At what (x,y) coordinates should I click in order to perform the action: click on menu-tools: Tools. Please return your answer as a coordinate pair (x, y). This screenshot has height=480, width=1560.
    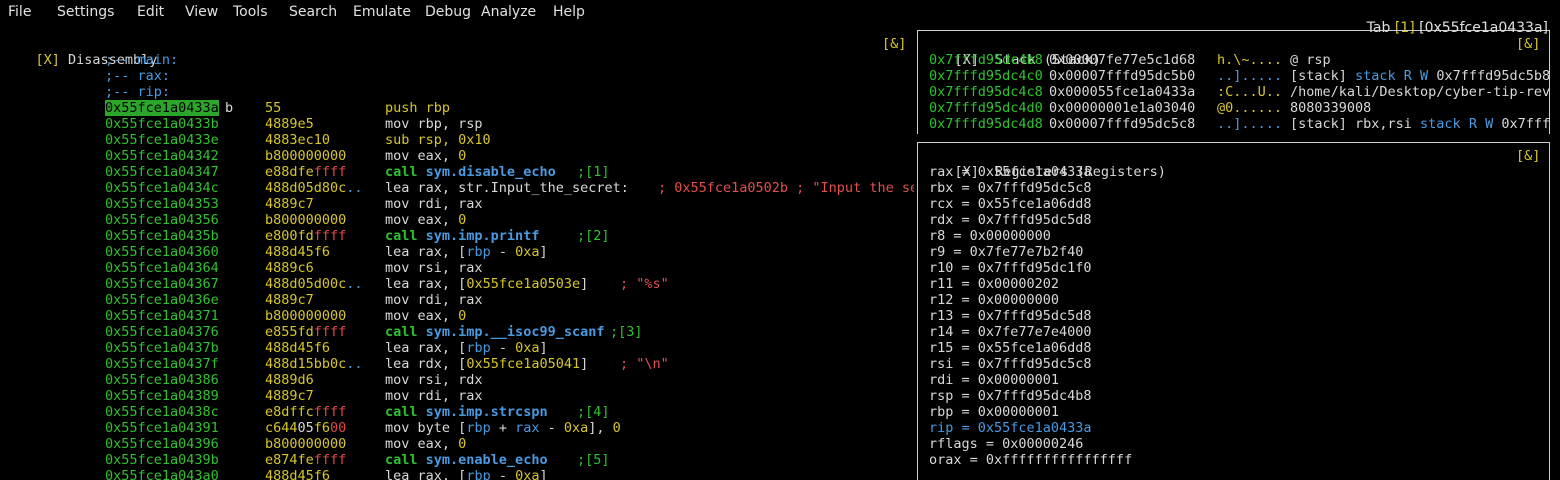
    Looking at the image, I should click on (250, 12).